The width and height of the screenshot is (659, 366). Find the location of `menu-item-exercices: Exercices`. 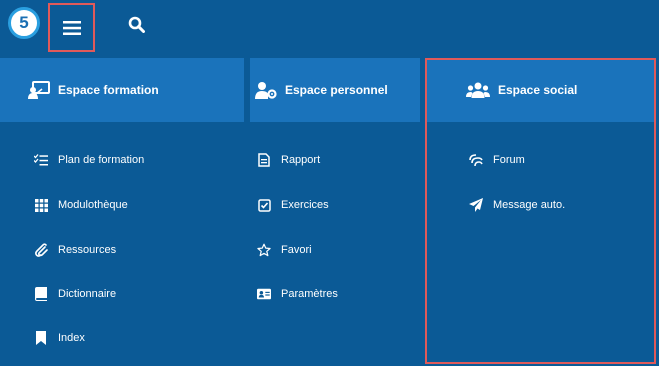

menu-item-exercices: Exercices is located at coordinates (293, 205).